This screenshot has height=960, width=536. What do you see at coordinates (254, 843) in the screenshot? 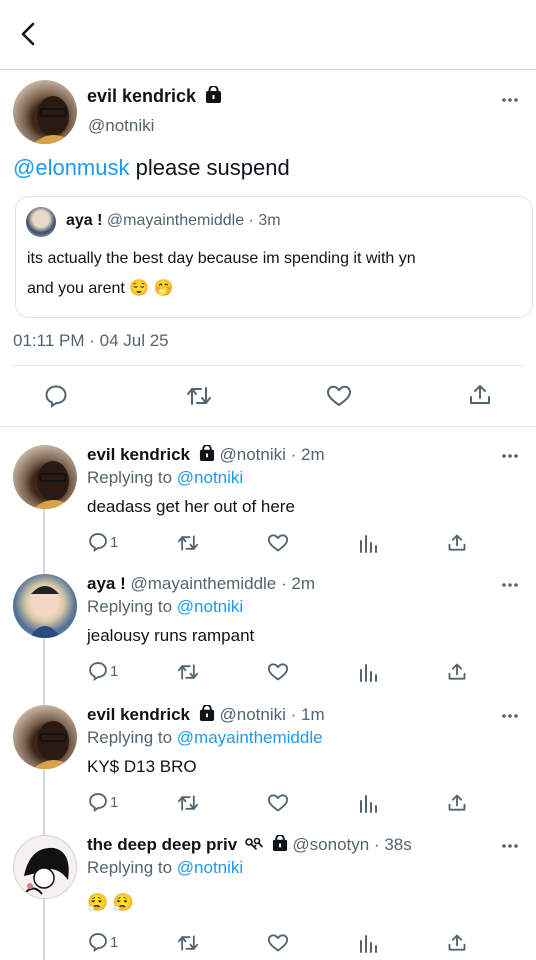
I see `keys-icon` at bounding box center [254, 843].